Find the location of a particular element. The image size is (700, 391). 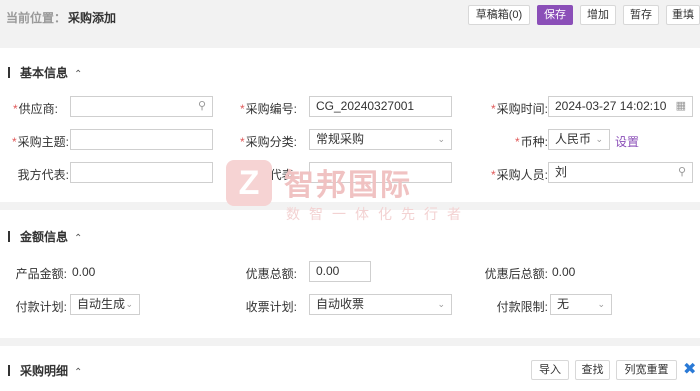

detail-title: 采购明细 is located at coordinates (44, 371).